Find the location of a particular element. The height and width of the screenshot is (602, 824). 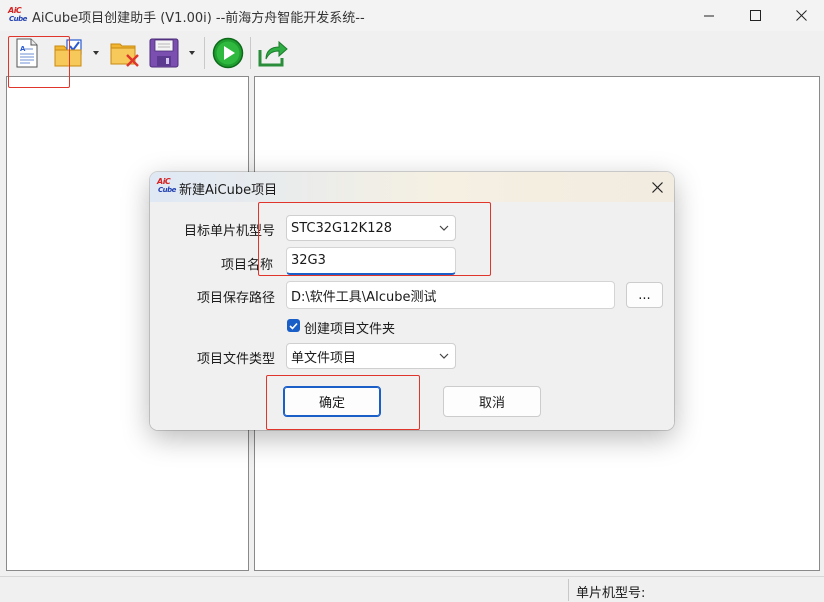

maximize-button is located at coordinates (755, 15).